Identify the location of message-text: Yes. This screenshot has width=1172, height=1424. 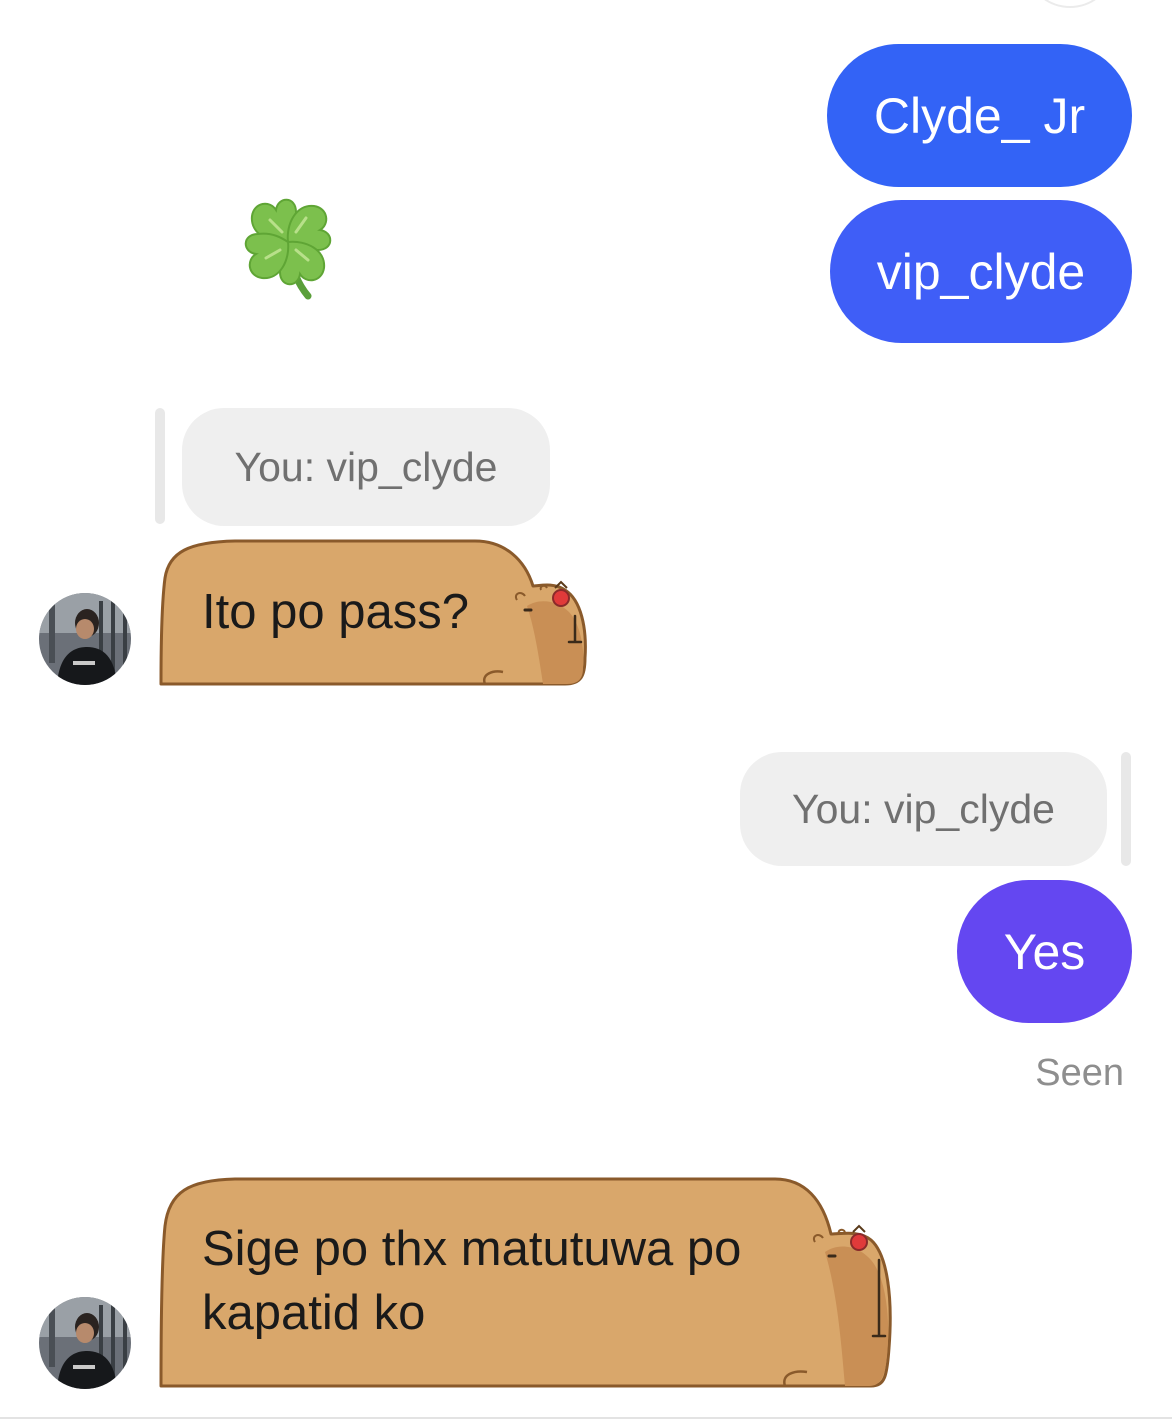
(1044, 951).